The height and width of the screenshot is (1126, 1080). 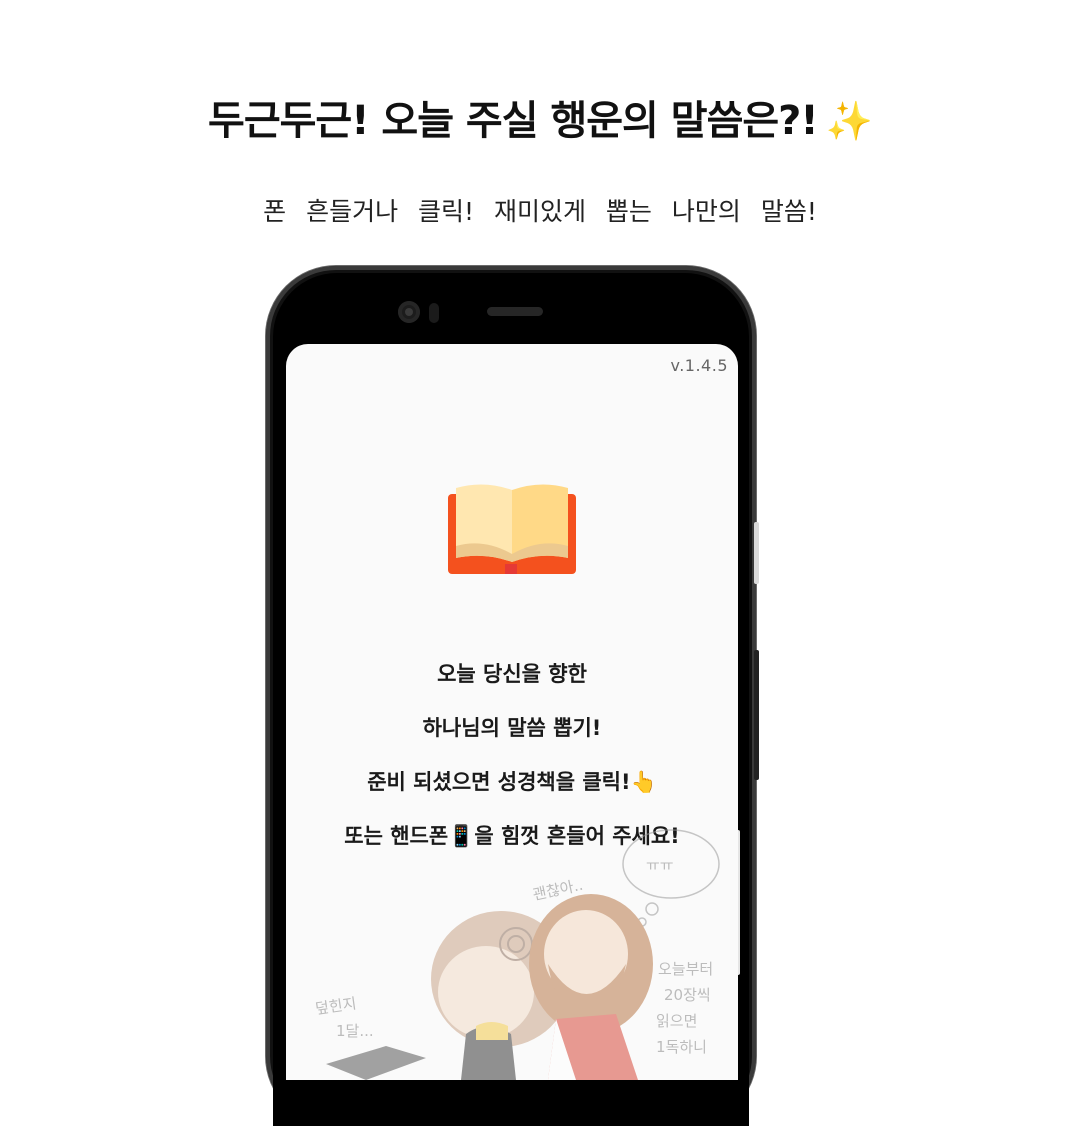 What do you see at coordinates (685, 969) in the screenshot?
I see `caption-right-1: 오늘부터` at bounding box center [685, 969].